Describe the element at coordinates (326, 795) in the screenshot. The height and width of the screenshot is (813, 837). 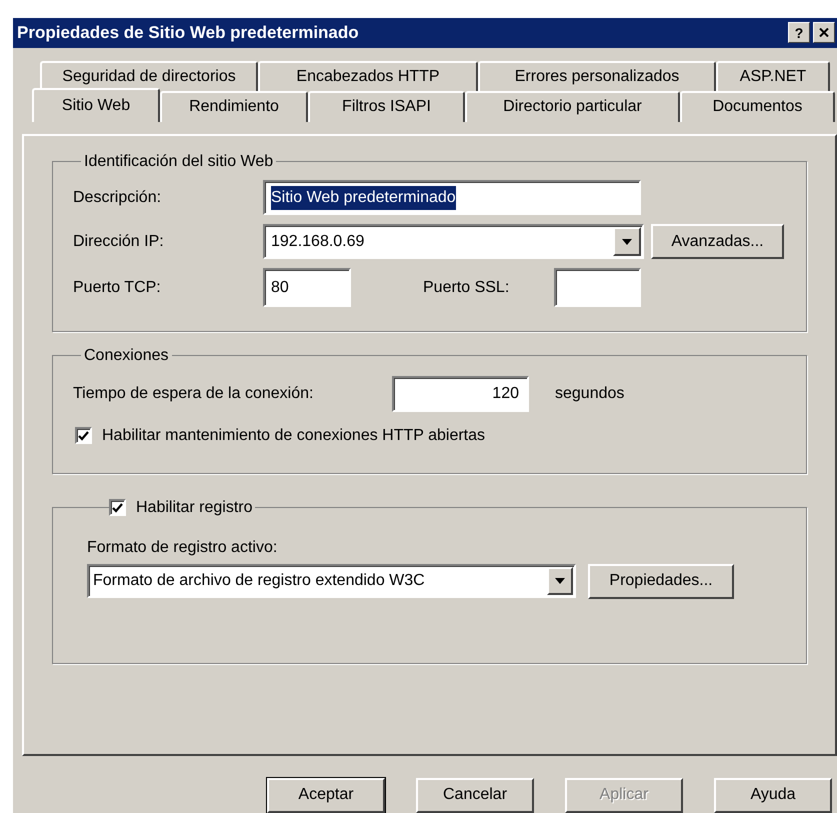
I see `dialog-button: Aceptar` at that location.